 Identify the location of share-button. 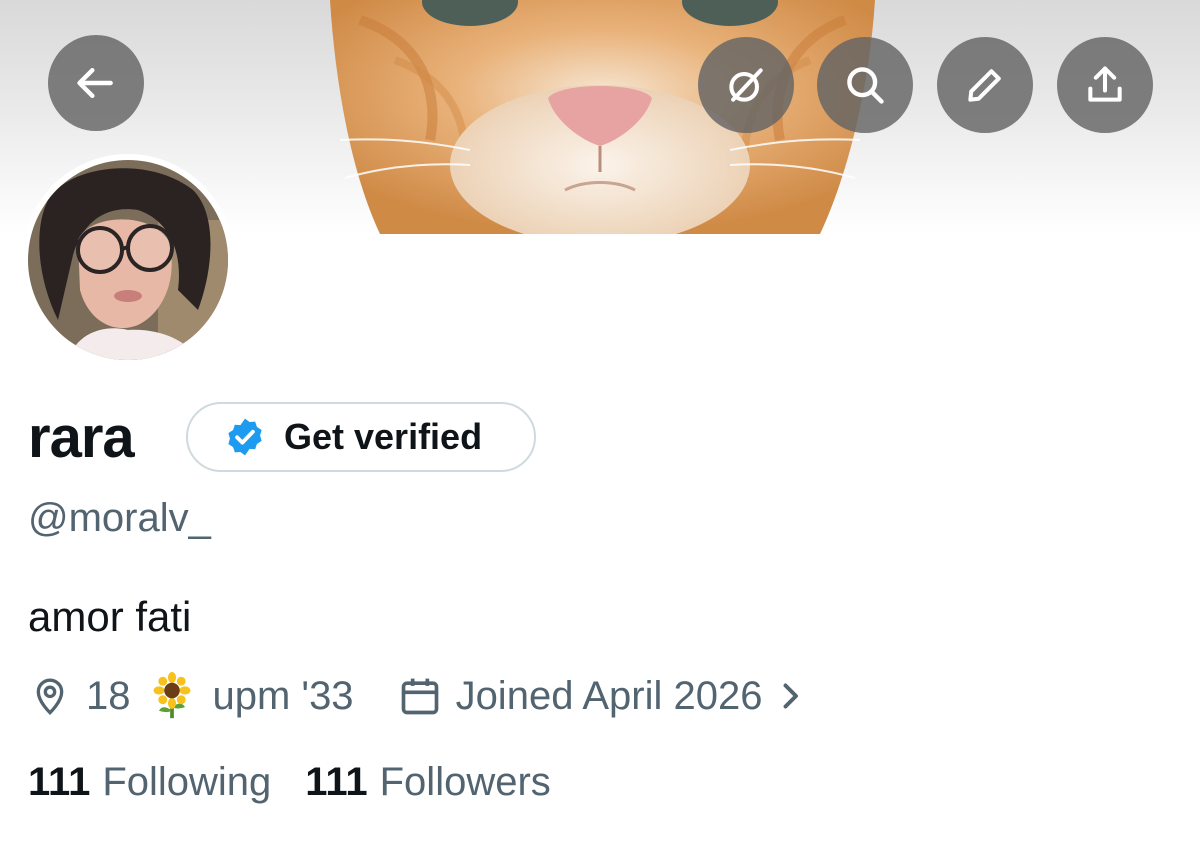
(1105, 85).